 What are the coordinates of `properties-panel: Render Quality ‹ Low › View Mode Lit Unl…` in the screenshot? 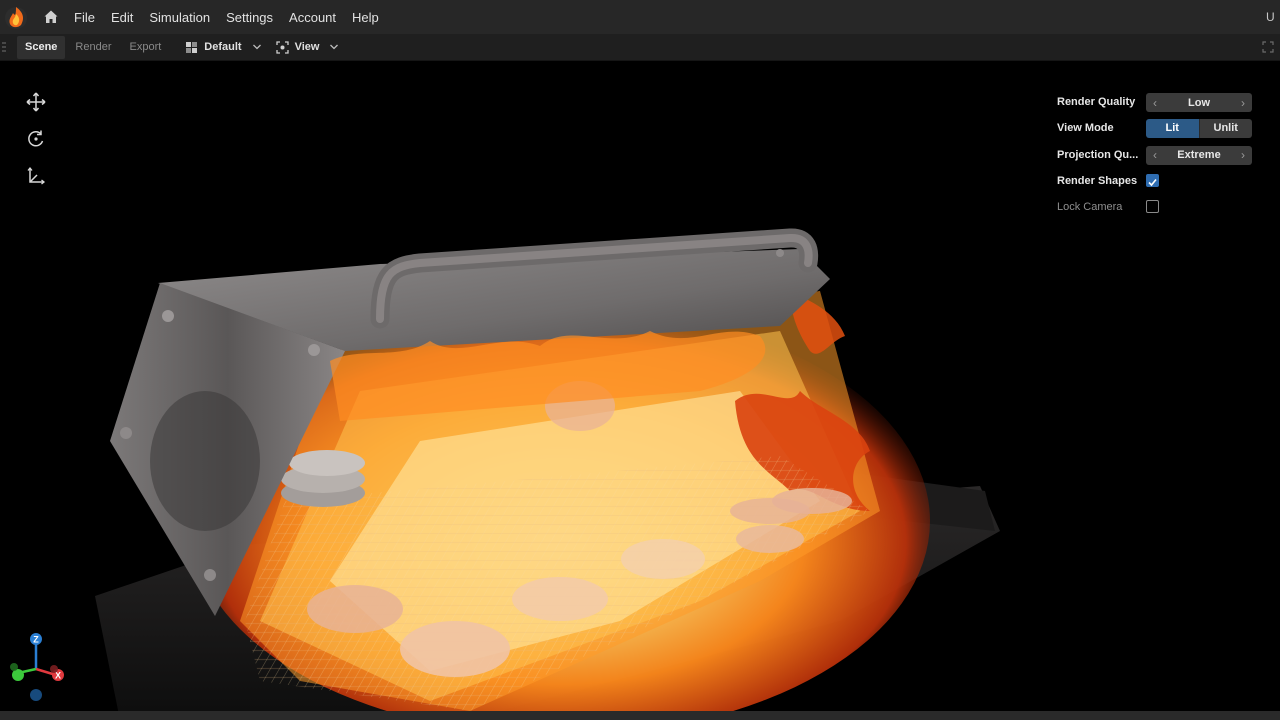 It's located at (1157, 157).